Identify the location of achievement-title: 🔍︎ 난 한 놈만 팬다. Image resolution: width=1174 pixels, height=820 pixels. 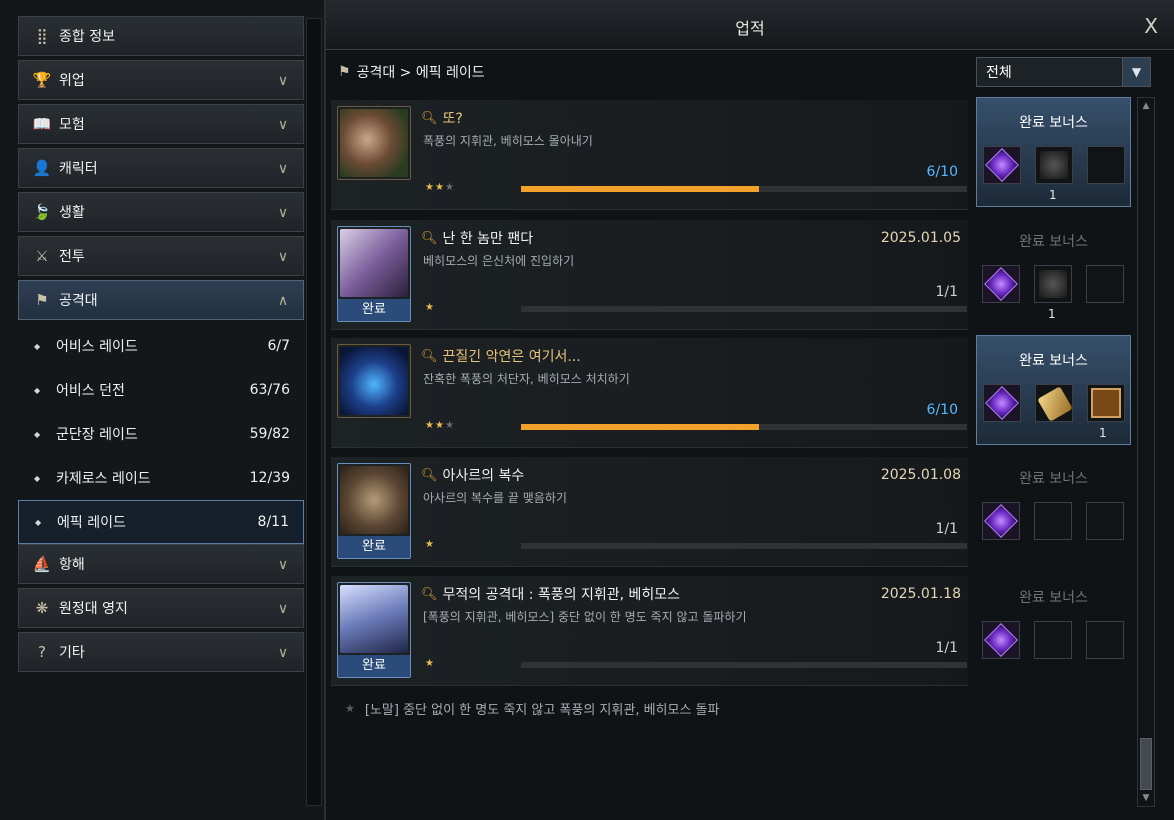
(477, 238).